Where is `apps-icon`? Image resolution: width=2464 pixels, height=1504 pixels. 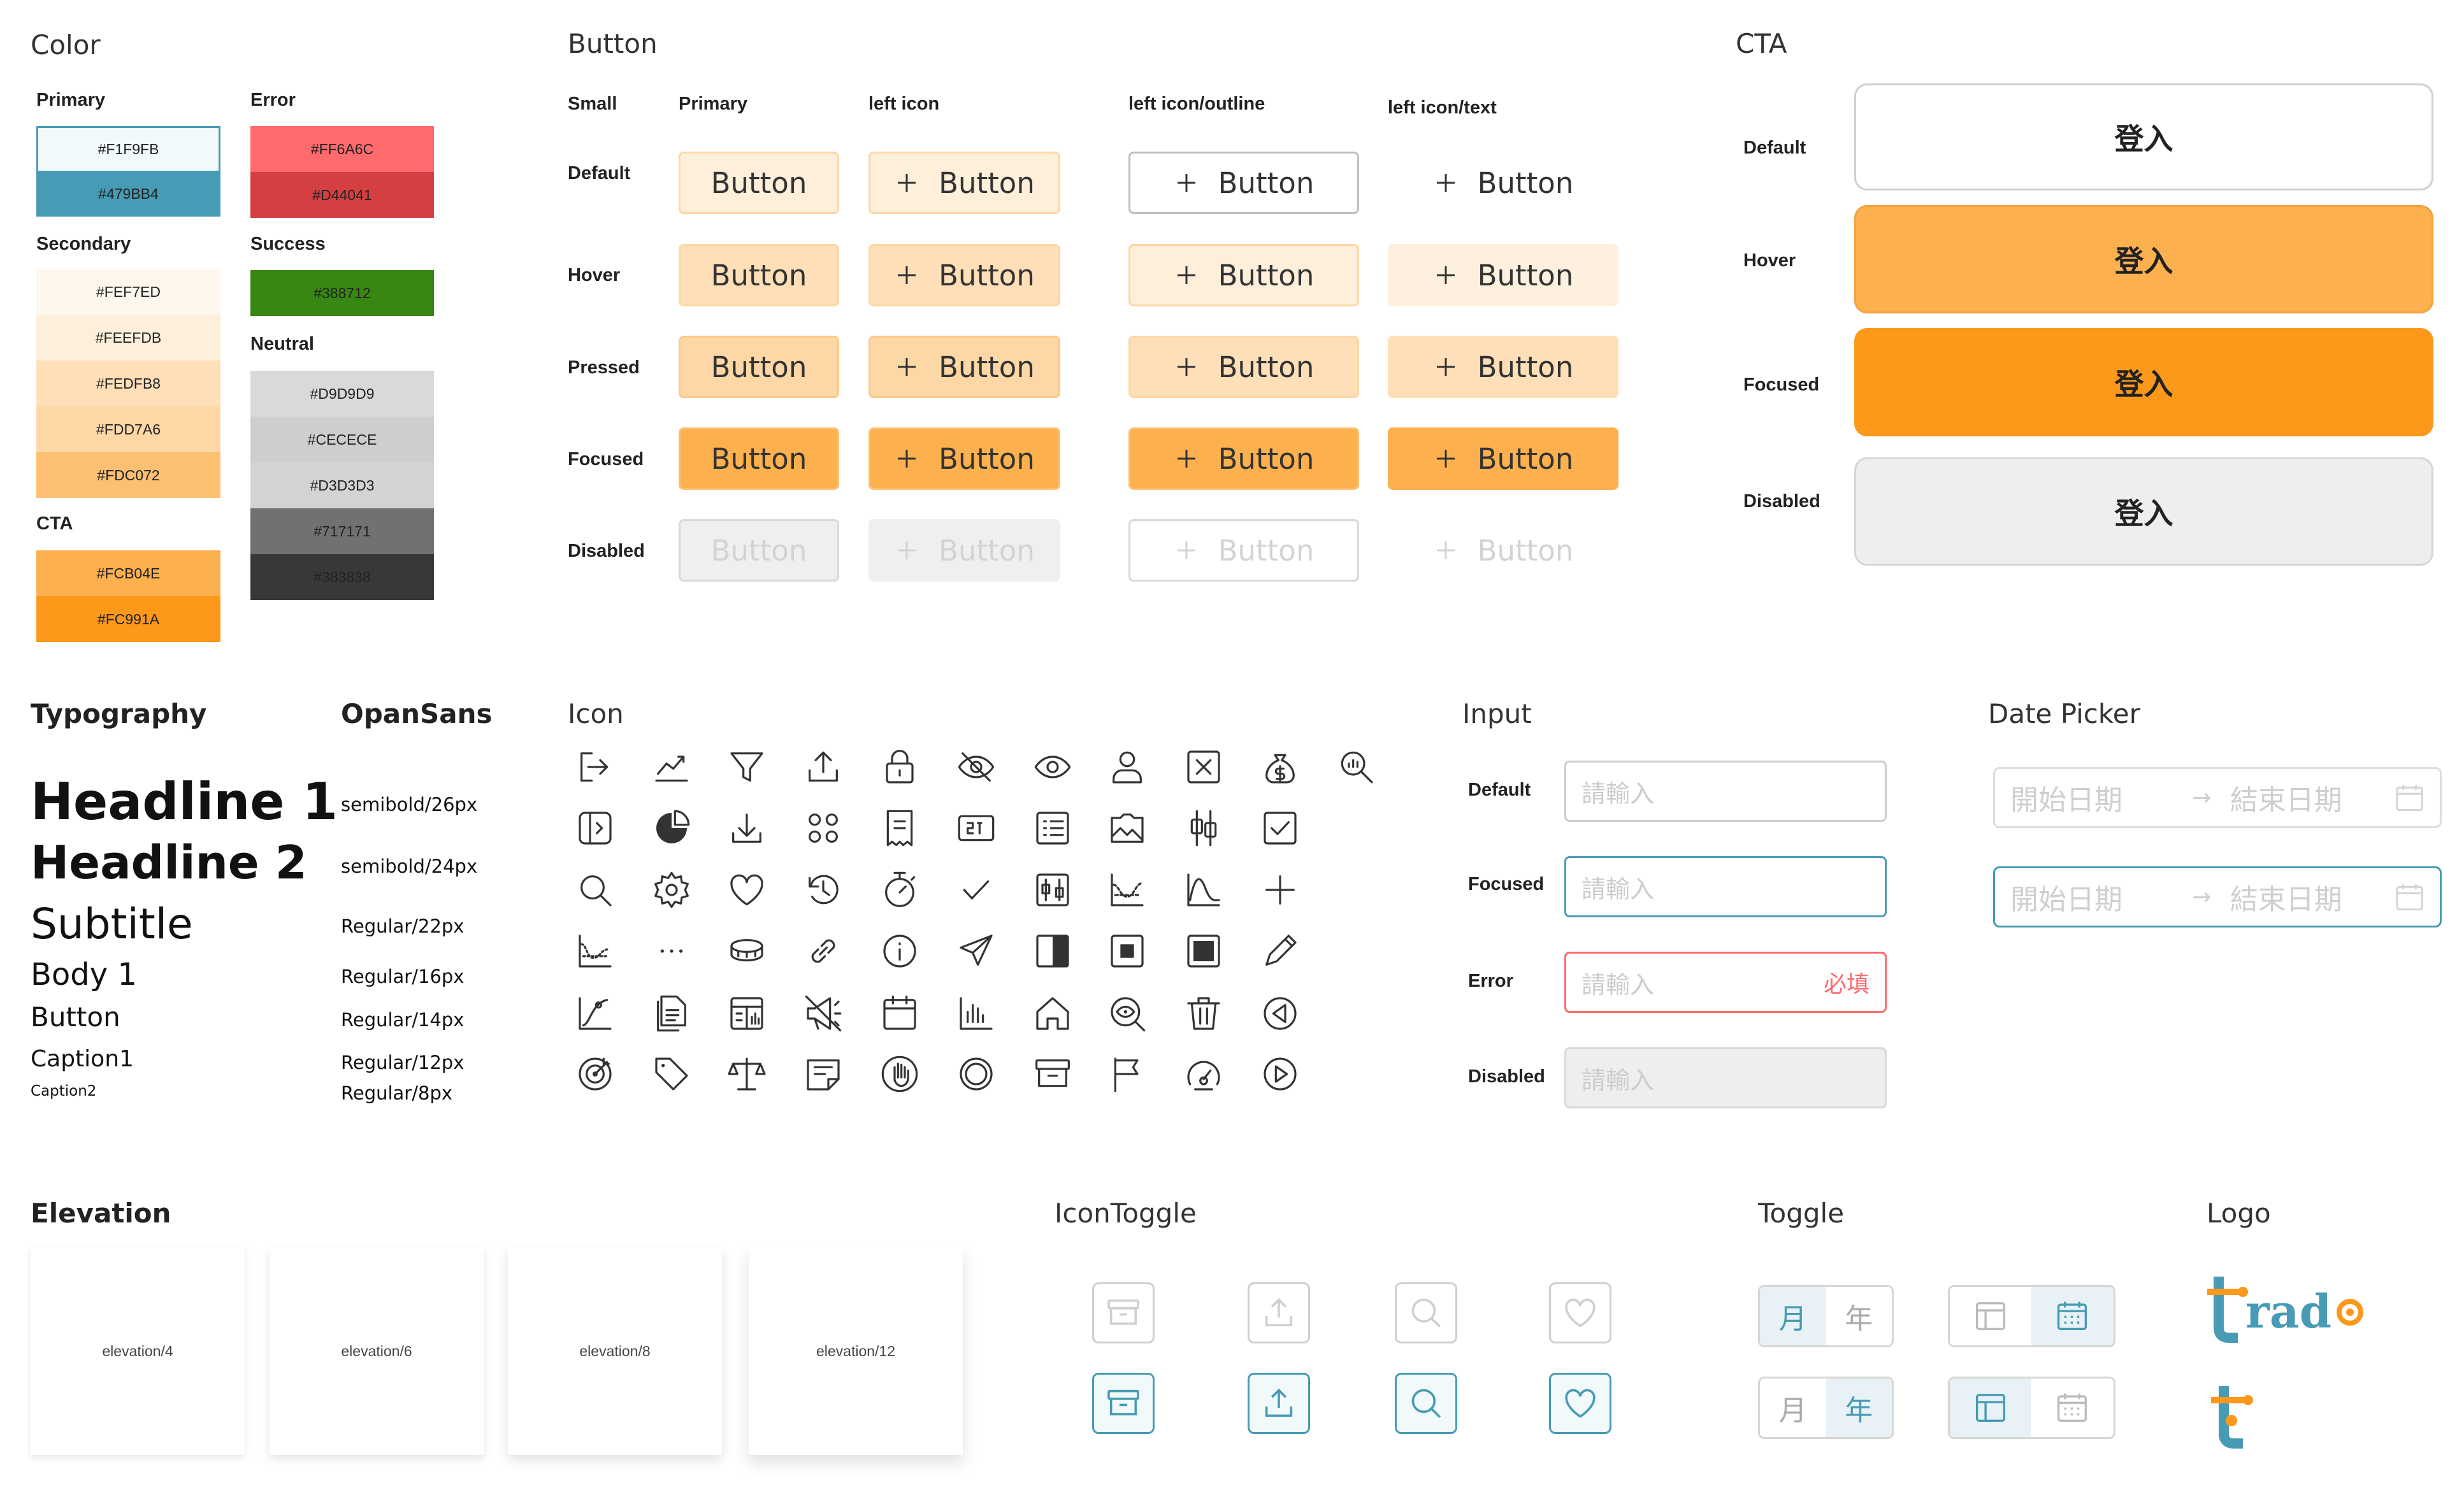 apps-icon is located at coordinates (824, 828).